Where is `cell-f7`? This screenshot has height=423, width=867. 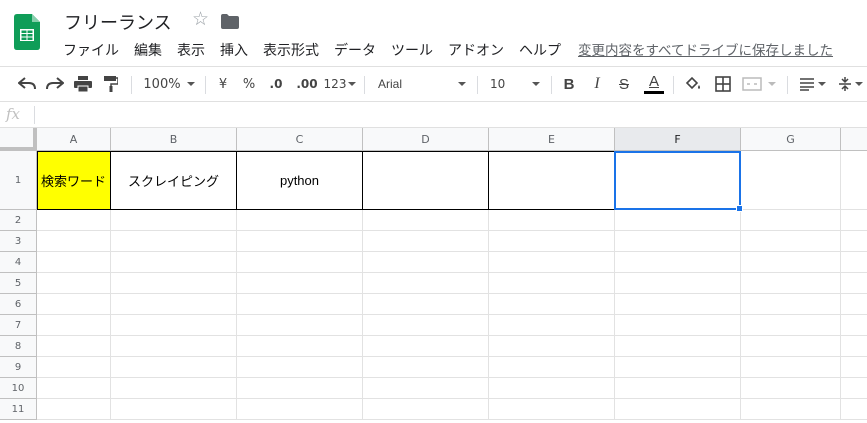 cell-f7 is located at coordinates (678, 325).